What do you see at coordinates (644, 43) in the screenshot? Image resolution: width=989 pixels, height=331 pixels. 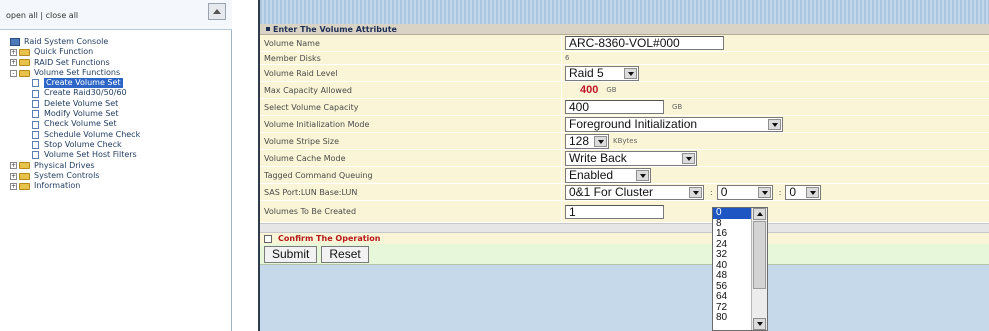 I see `volume-name-input: ARC-8360-VOL#000` at bounding box center [644, 43].